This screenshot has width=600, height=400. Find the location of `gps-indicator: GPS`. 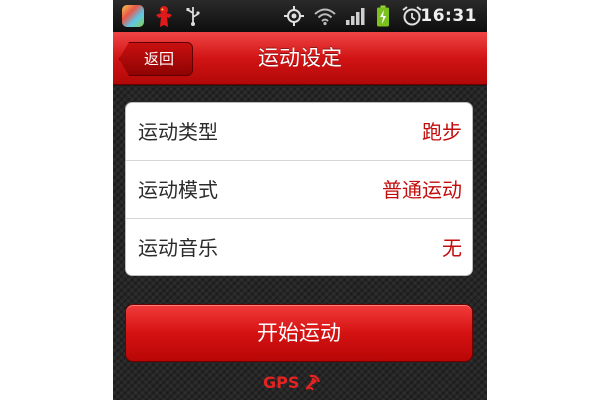

gps-indicator: GPS is located at coordinates (293, 382).